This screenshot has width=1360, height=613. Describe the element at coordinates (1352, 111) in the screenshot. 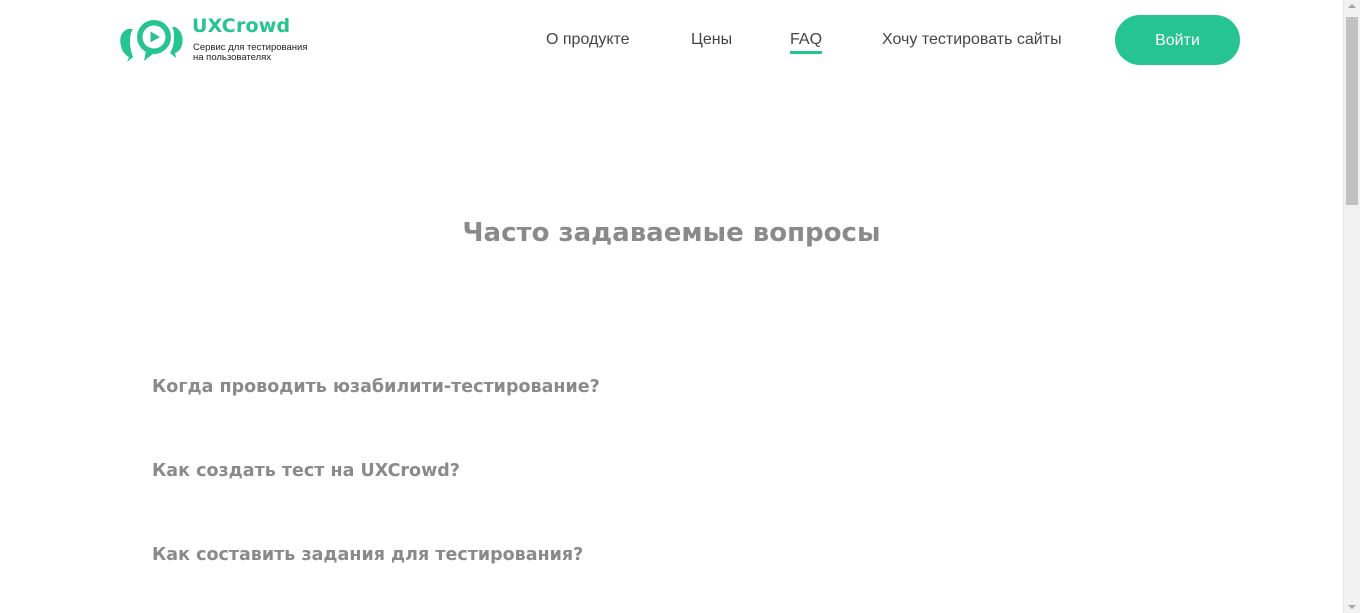

I see `scrollbar-thumb` at that location.